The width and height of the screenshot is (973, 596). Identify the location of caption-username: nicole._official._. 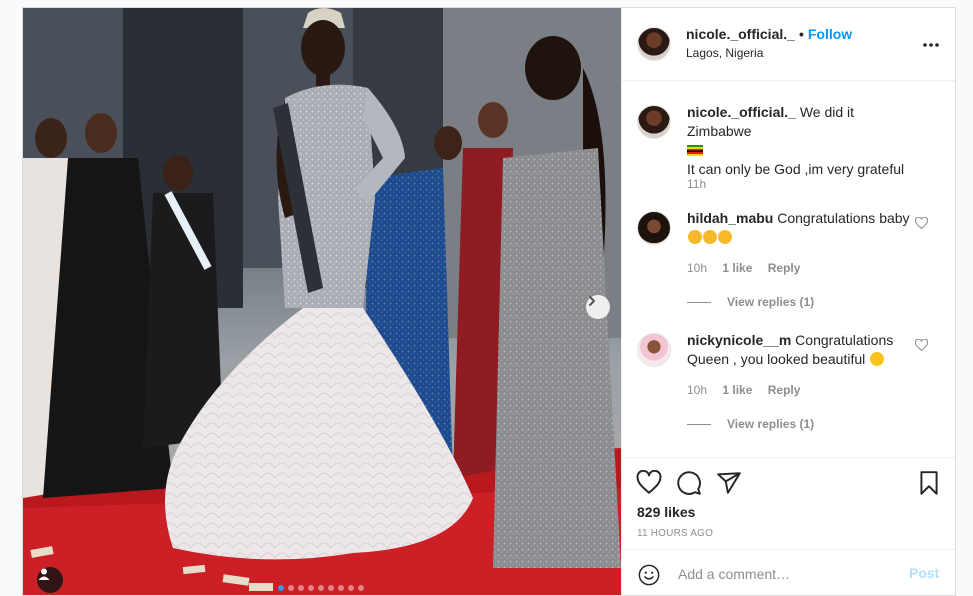
(741, 112).